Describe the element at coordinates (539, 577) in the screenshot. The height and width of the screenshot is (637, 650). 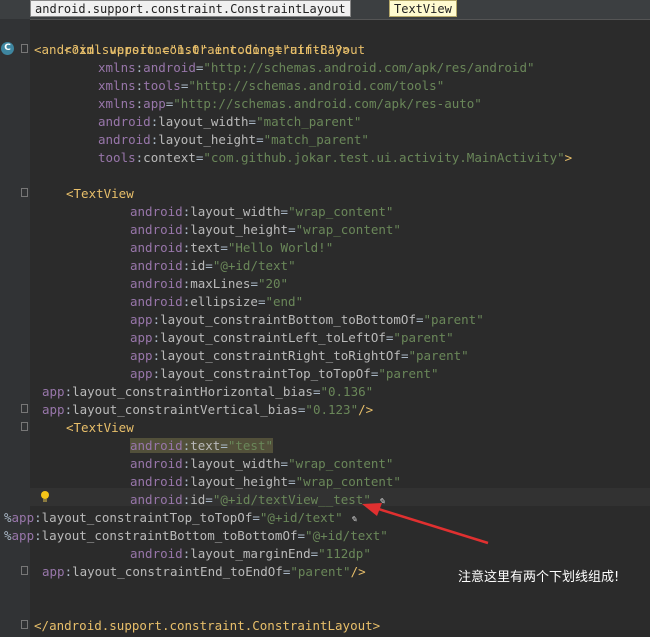
I see `annotation-note: 注意这里有两个下划线组成!` at that location.